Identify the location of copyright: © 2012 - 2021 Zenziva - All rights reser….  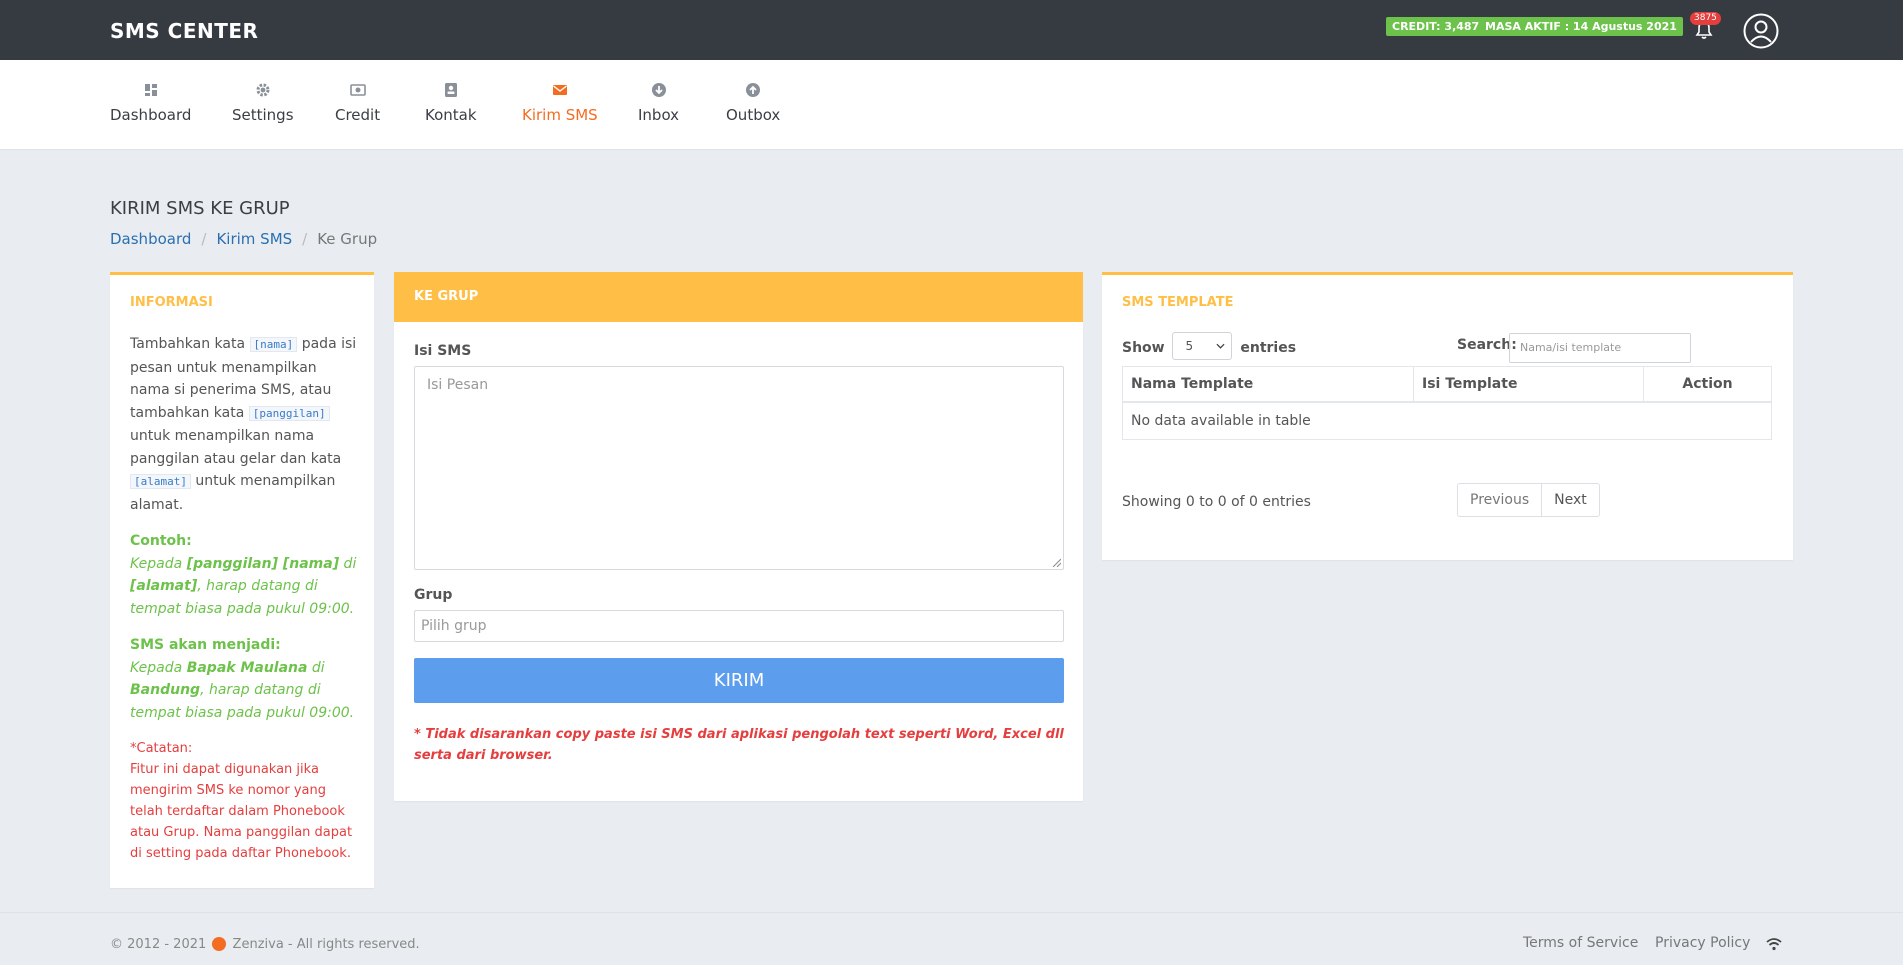
(265, 944).